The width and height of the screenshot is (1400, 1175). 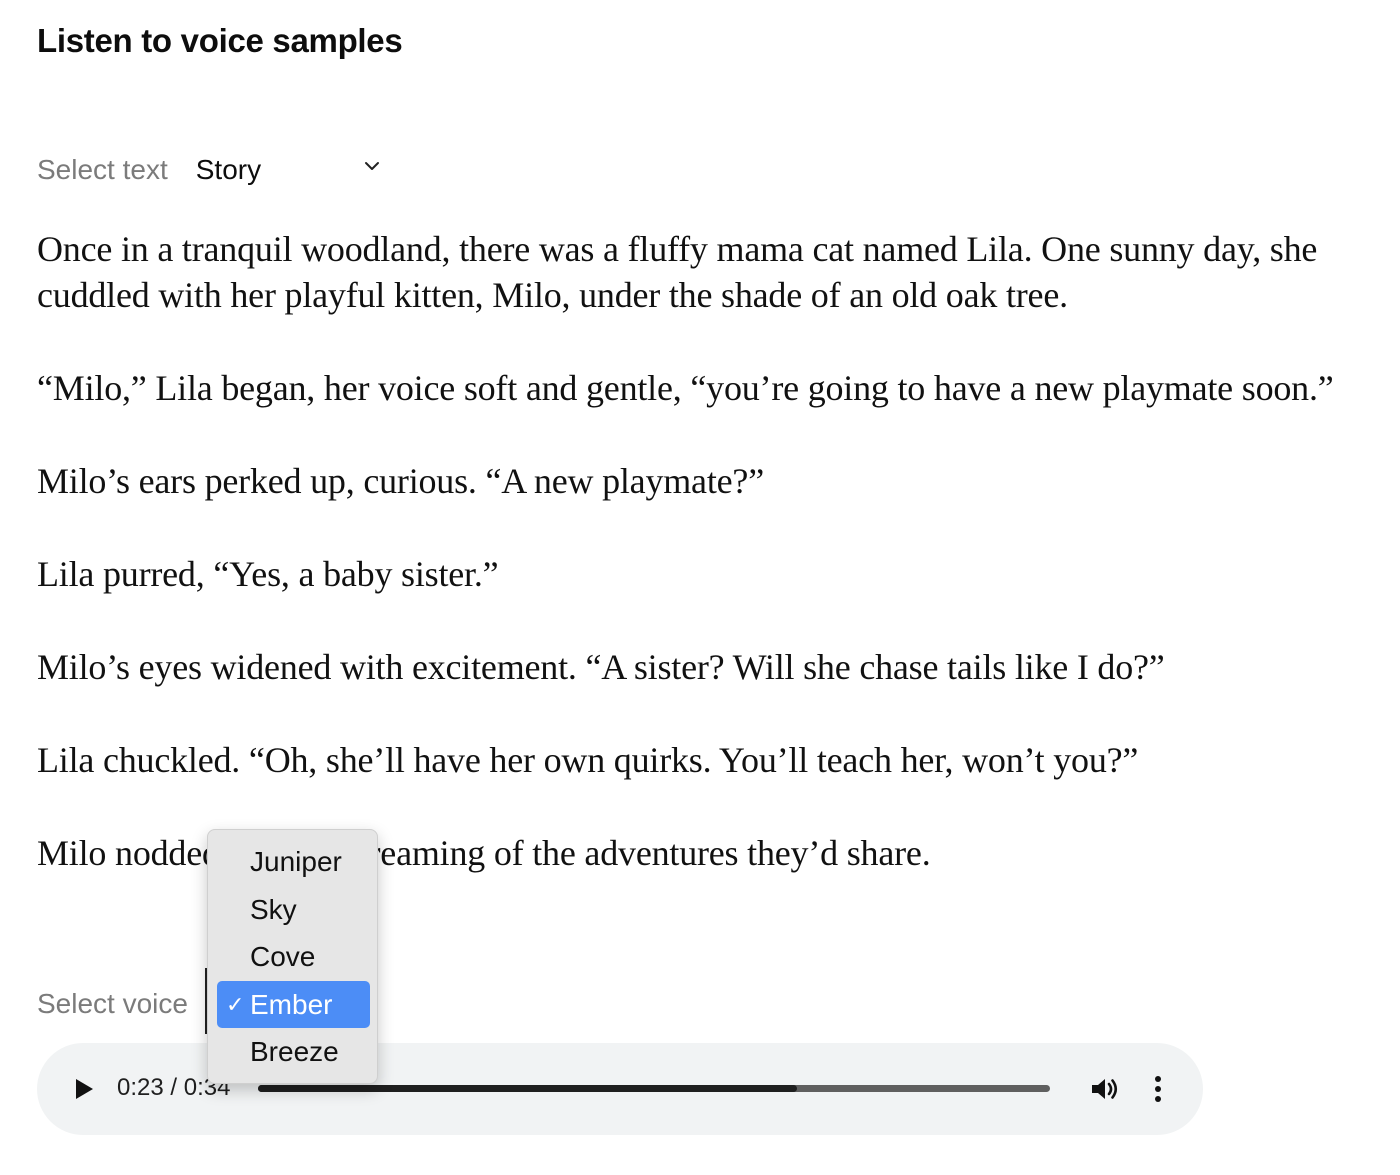 I want to click on voice-option-juniper: Juniper, so click(x=293, y=861).